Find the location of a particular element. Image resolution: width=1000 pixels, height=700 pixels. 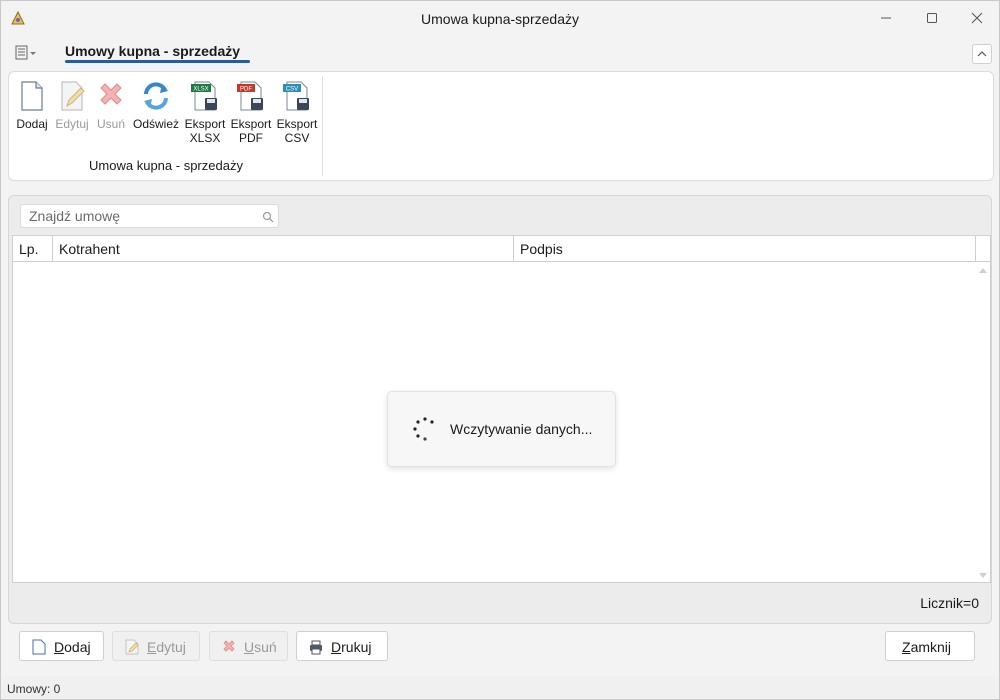

delete-button-label: Usuń is located at coordinates (260, 647).